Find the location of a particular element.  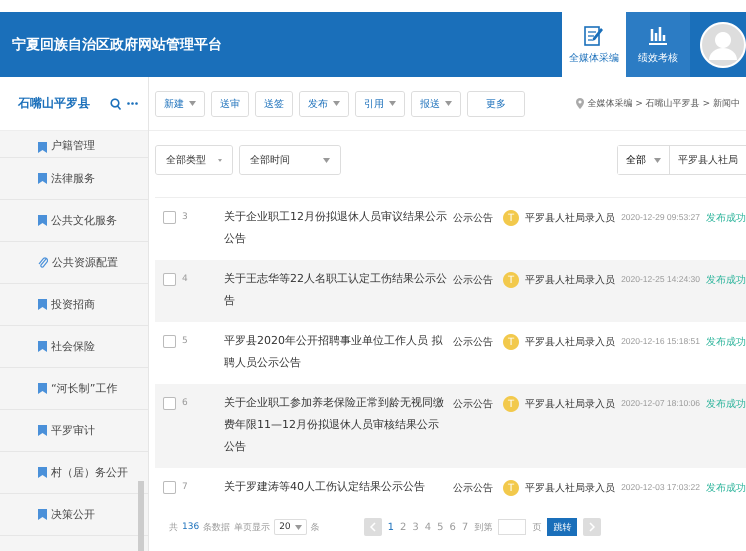

publish-date: 2020-12-29 09:53:27 is located at coordinates (660, 216).